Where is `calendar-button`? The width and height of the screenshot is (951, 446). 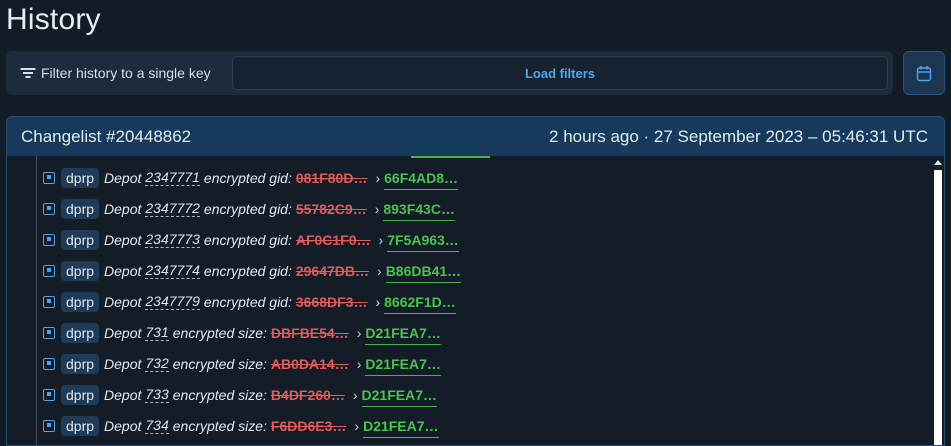
calendar-button is located at coordinates (924, 73).